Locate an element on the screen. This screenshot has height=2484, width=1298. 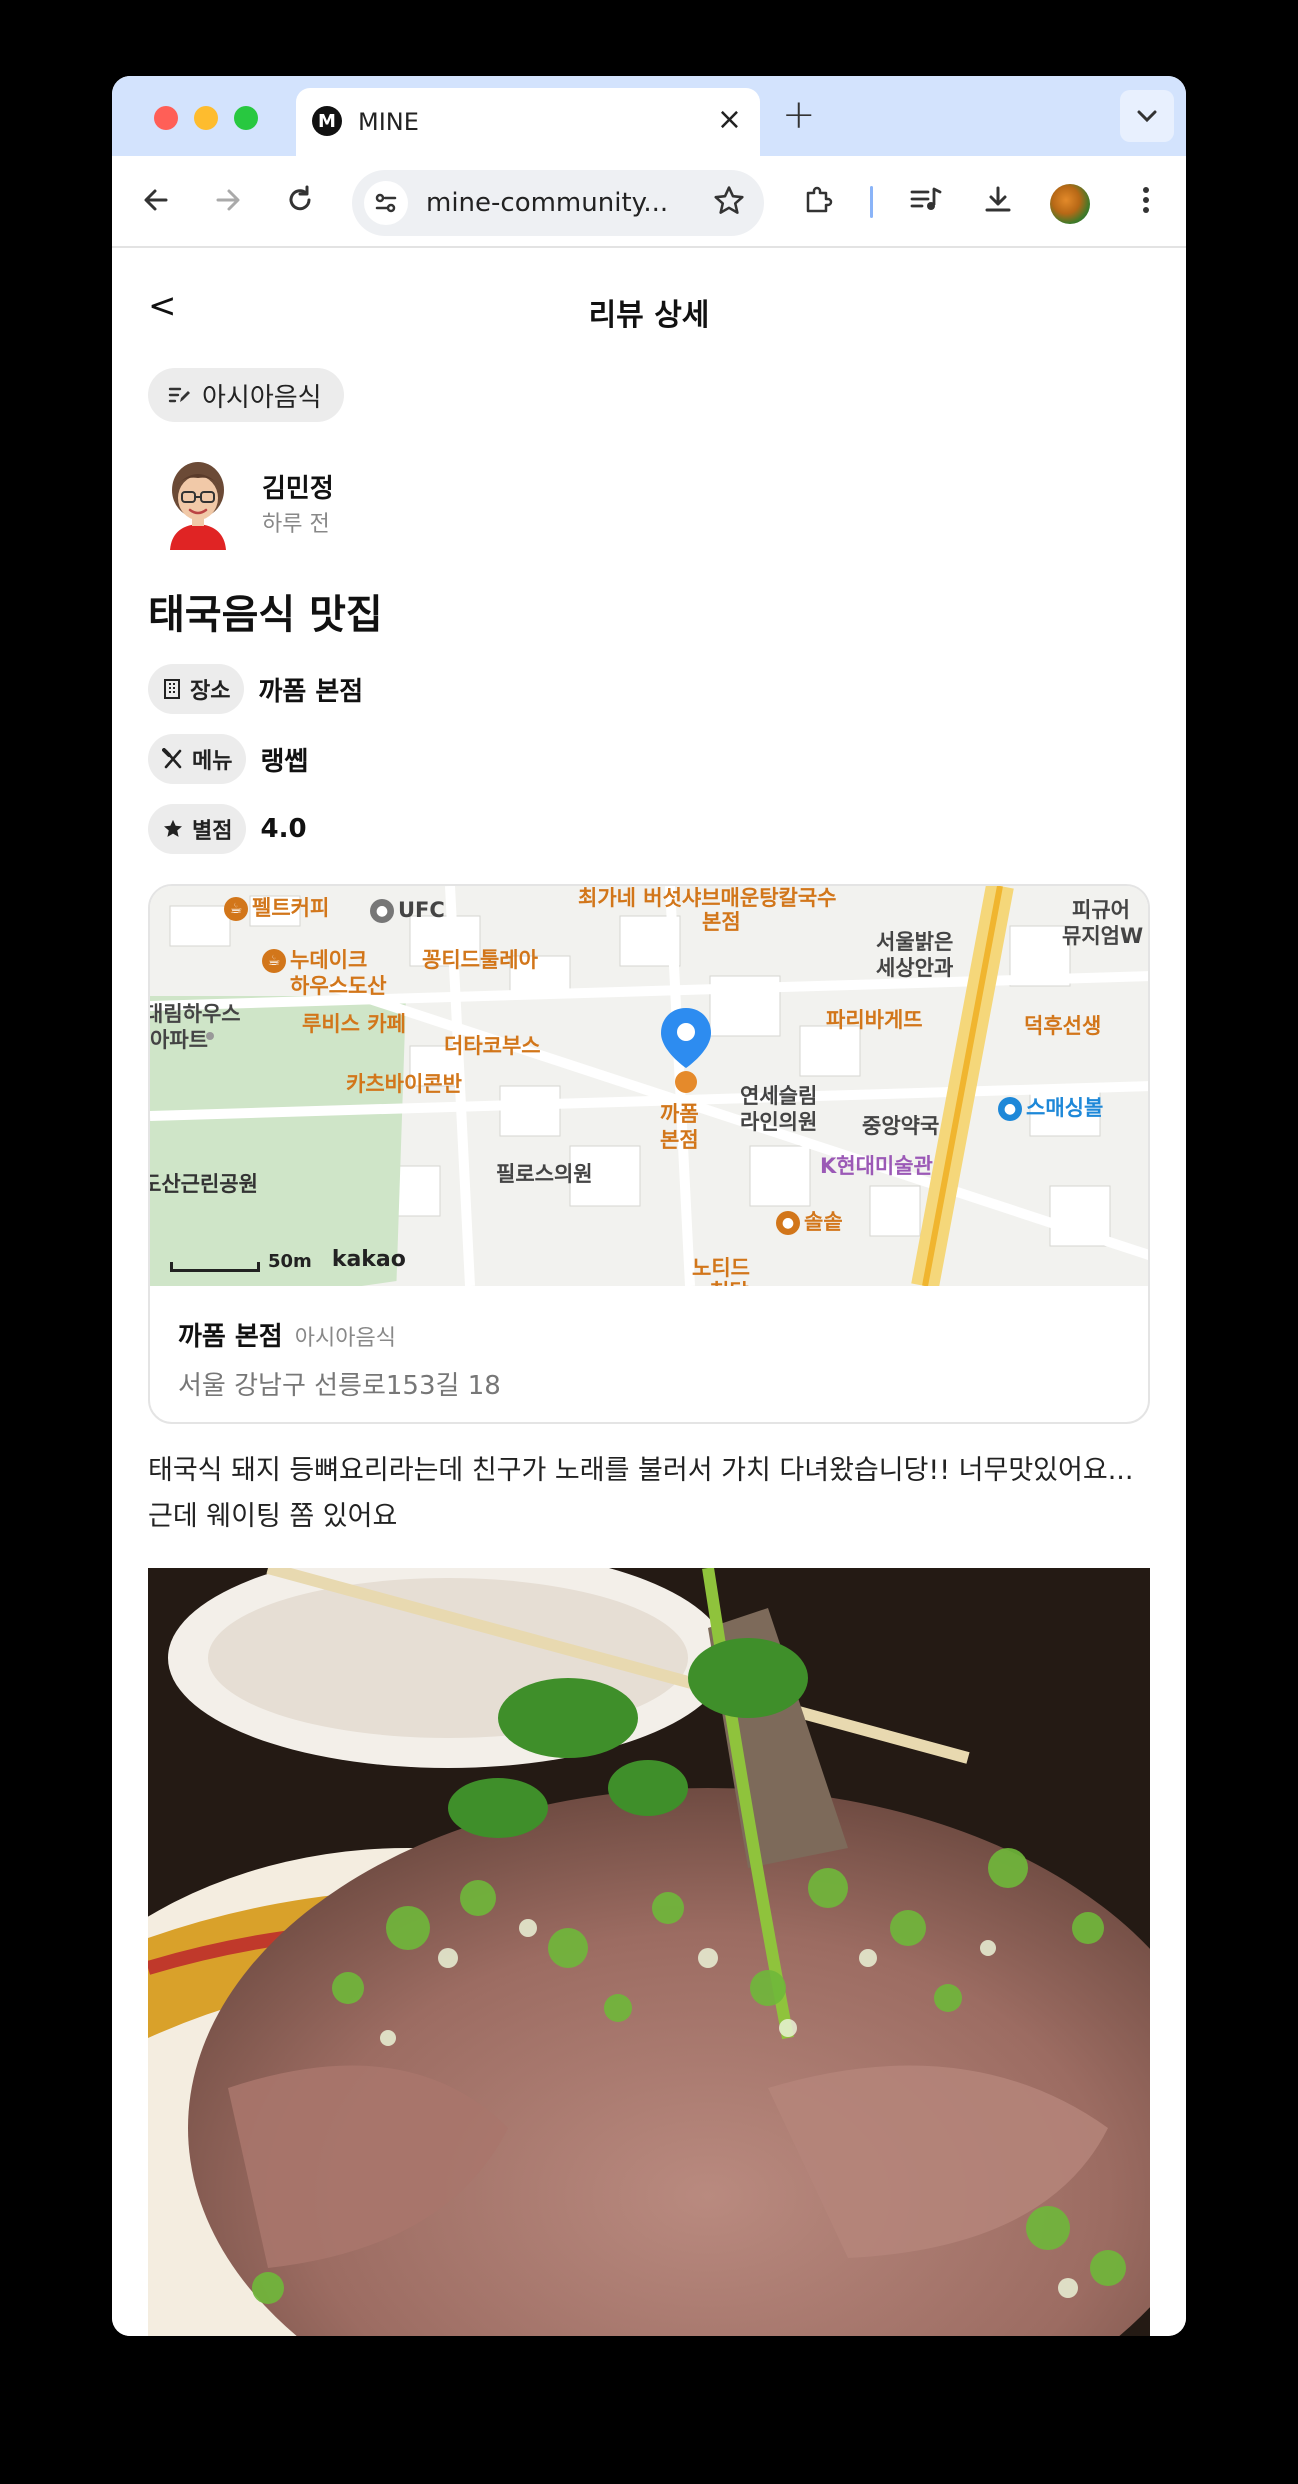
poi-label: 세상안과 is located at coordinates (915, 968).